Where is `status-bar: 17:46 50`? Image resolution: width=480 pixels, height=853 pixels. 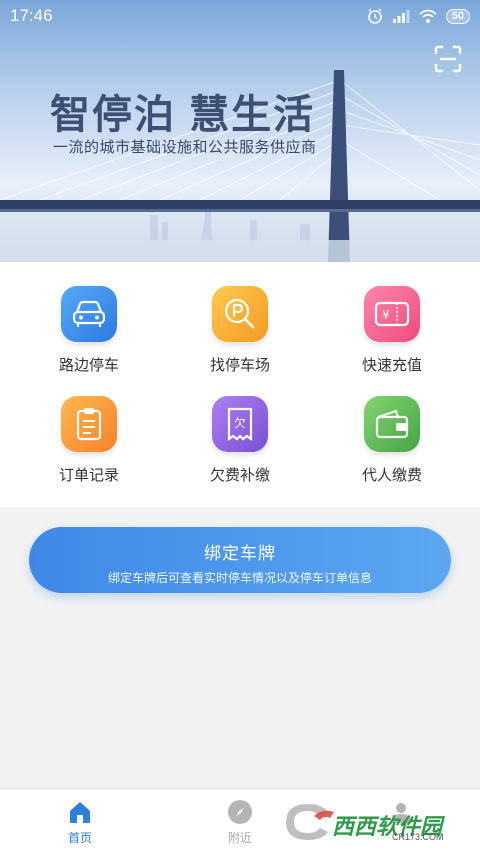 status-bar: 17:46 50 is located at coordinates (240, 16).